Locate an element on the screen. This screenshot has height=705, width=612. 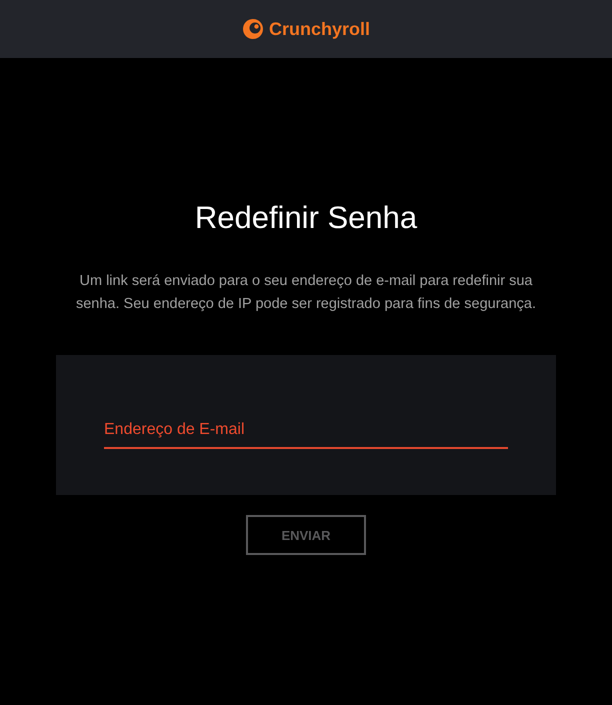
brand-name: Crunchyroll is located at coordinates (319, 29).